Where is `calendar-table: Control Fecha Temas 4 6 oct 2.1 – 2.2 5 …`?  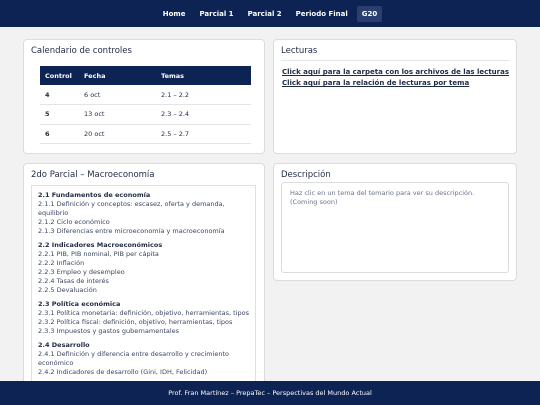
calendar-table: Control Fecha Temas 4 6 oct 2.1 – 2.2 5 … is located at coordinates (145, 105).